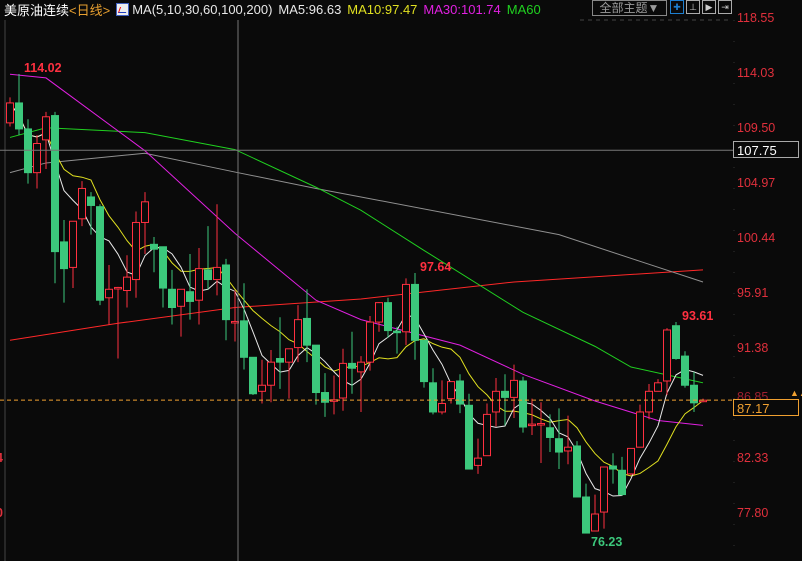  I want to click on low-annotation: 76.23, so click(607, 542).